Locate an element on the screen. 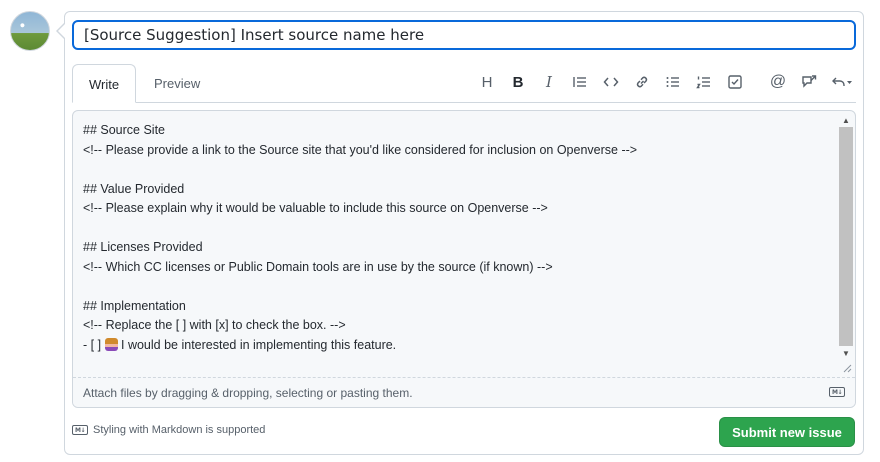 The height and width of the screenshot is (462, 880). editor-scrollbar: ▲ ▼ is located at coordinates (846, 245).